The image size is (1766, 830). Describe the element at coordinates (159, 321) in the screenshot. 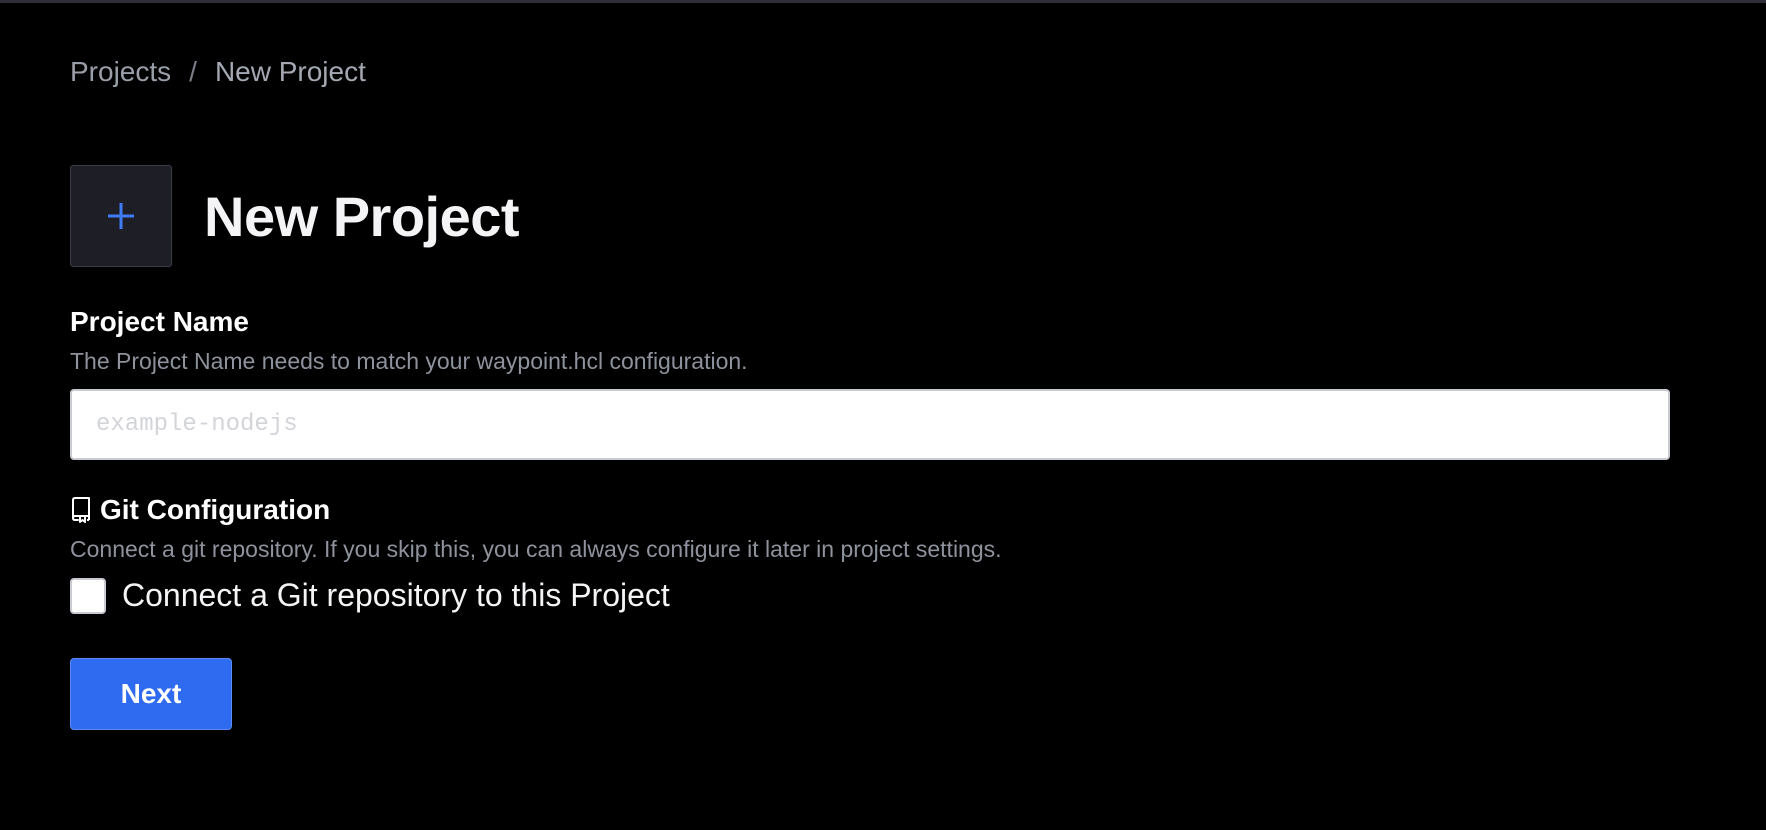

I see `project-name-label: Project Name` at that location.